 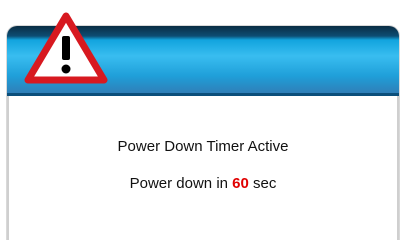 I want to click on countdown-message: Power down in 60 sec, so click(x=203, y=183).